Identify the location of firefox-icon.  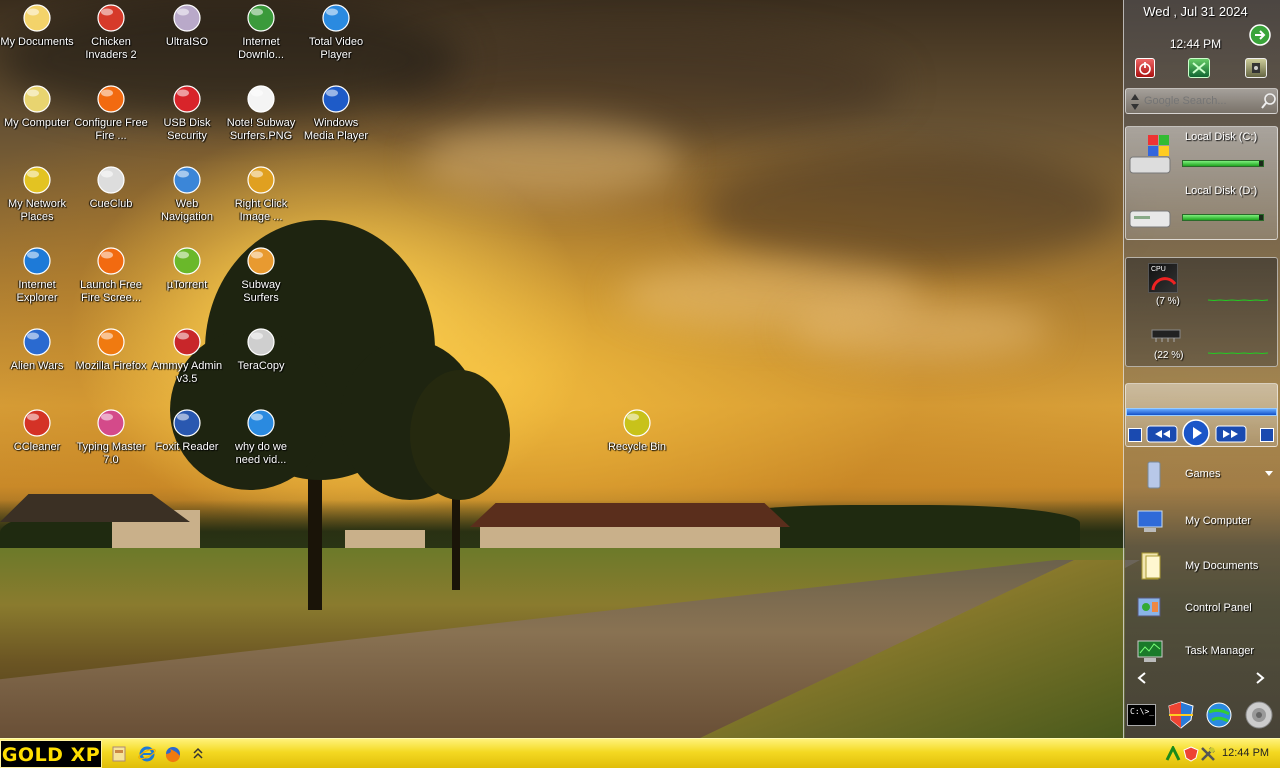
(173, 754).